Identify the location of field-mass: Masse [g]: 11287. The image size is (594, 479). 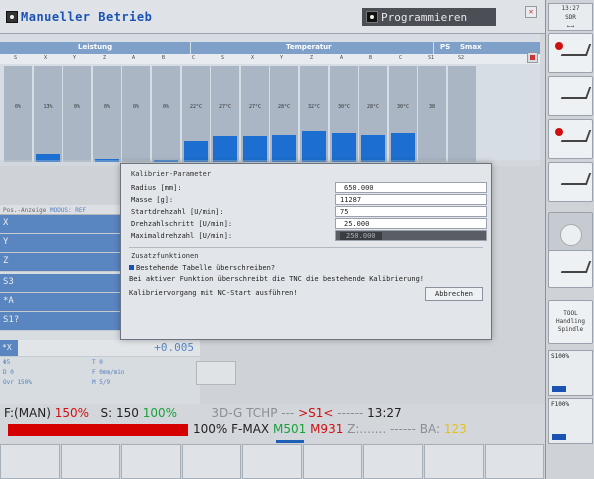
(308, 199).